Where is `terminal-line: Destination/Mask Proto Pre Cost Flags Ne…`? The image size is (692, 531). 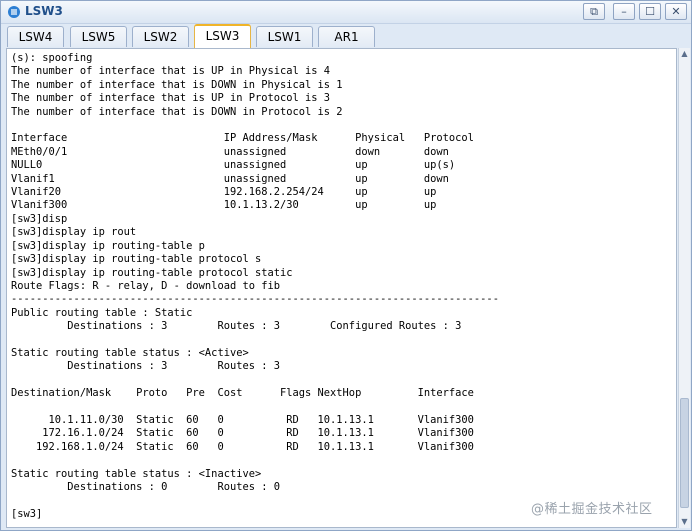
terminal-line: Destination/Mask Proto Pre Cost Flags Ne… is located at coordinates (242, 393).